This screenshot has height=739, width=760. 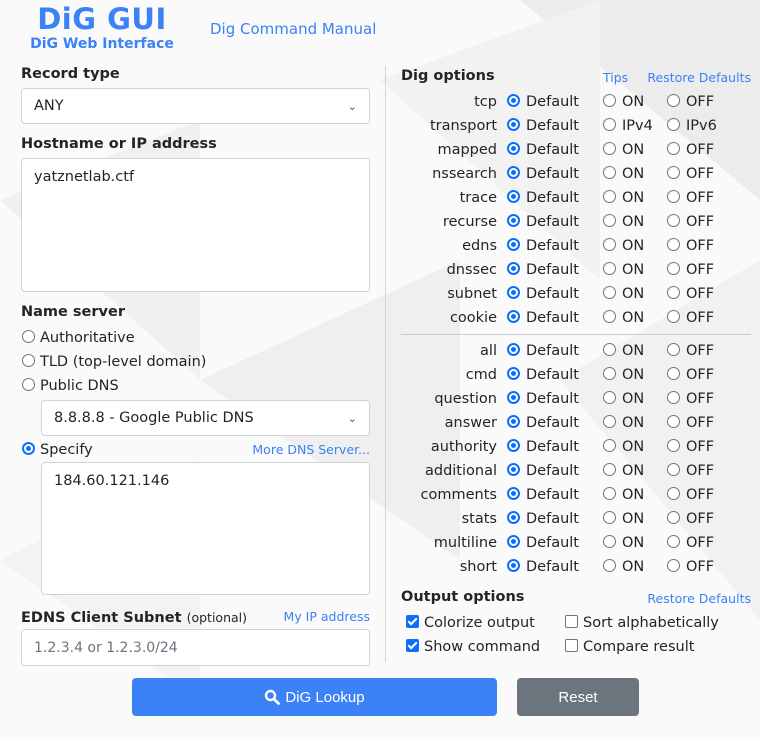 What do you see at coordinates (412, 645) in the screenshot?
I see `checkbox-checked-icon` at bounding box center [412, 645].